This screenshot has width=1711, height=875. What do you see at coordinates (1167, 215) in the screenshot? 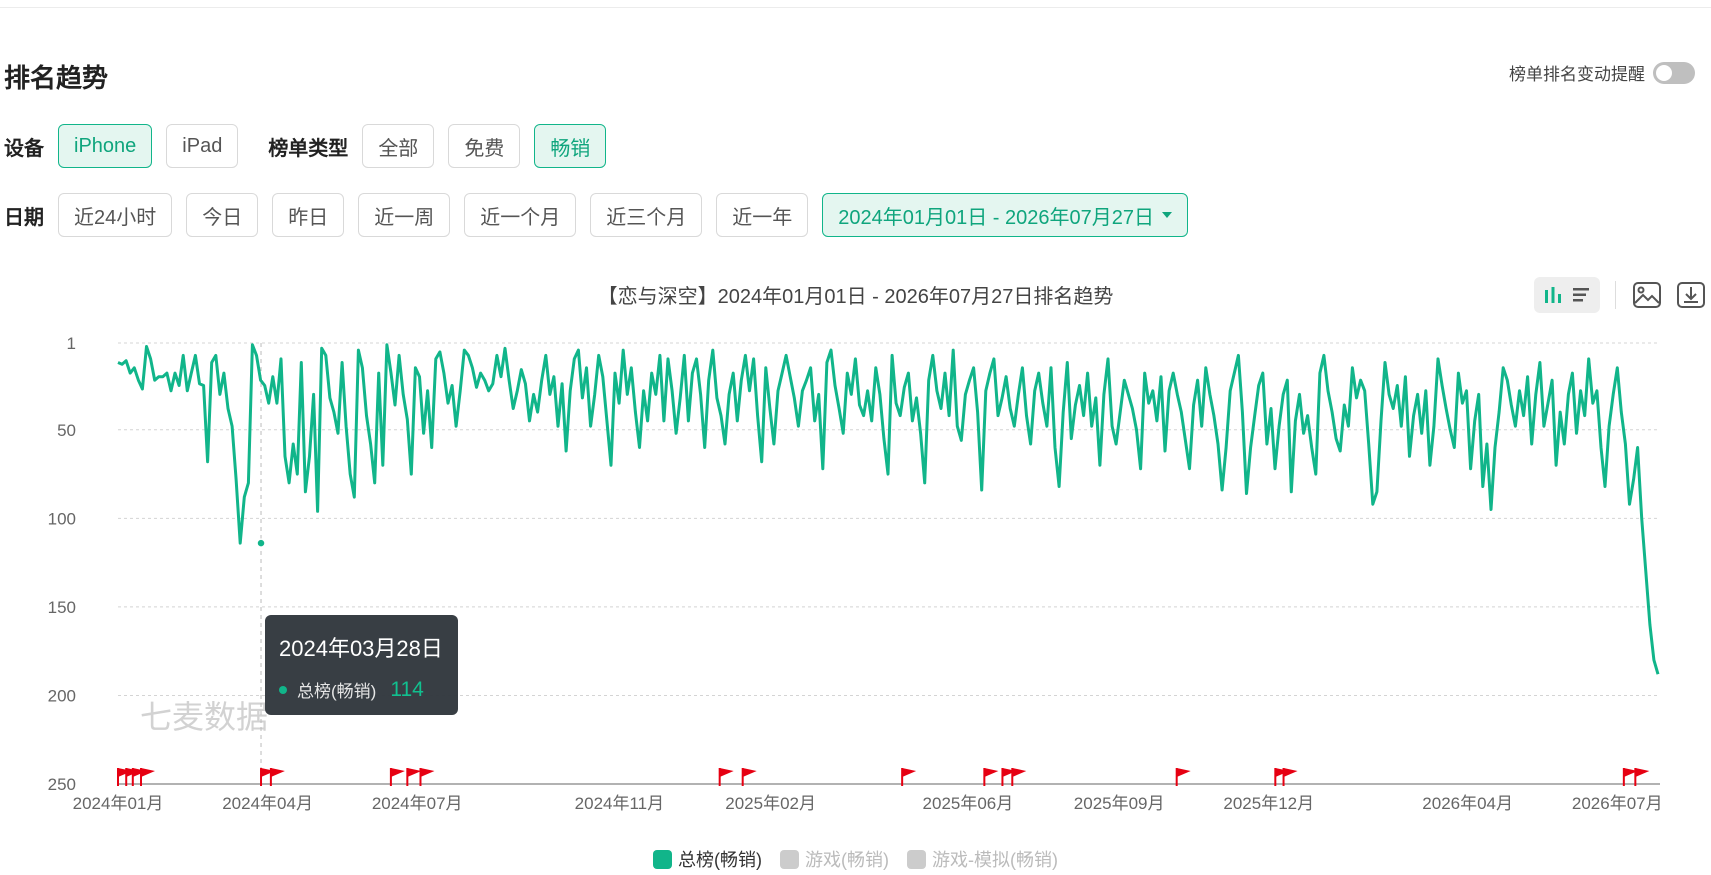
I see `caret-down-icon` at bounding box center [1167, 215].